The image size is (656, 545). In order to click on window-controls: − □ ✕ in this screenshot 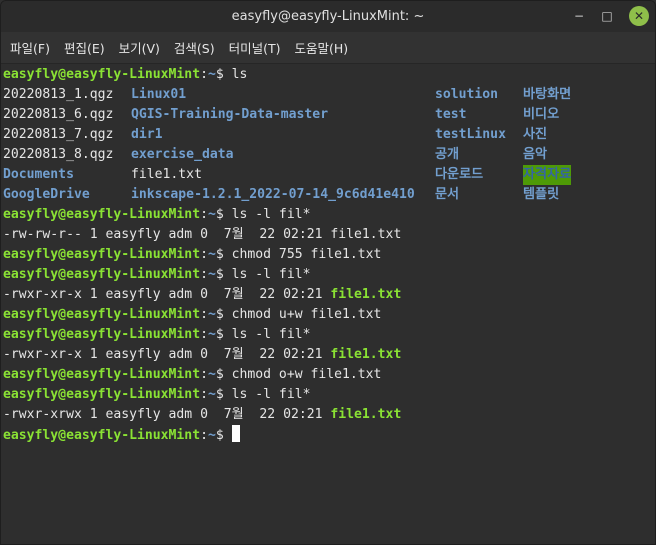, I will do `click(608, 16)`.